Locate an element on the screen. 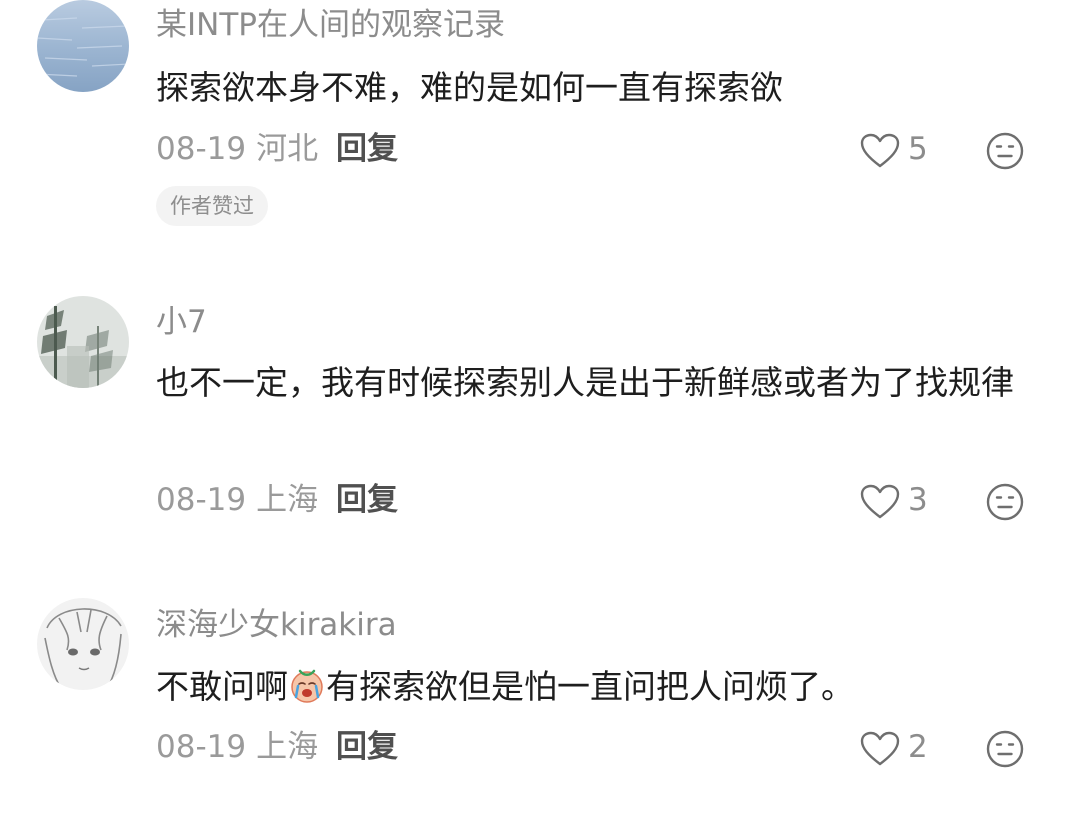 This screenshot has height=819, width=1077. username: 小7 is located at coordinates (181, 322).